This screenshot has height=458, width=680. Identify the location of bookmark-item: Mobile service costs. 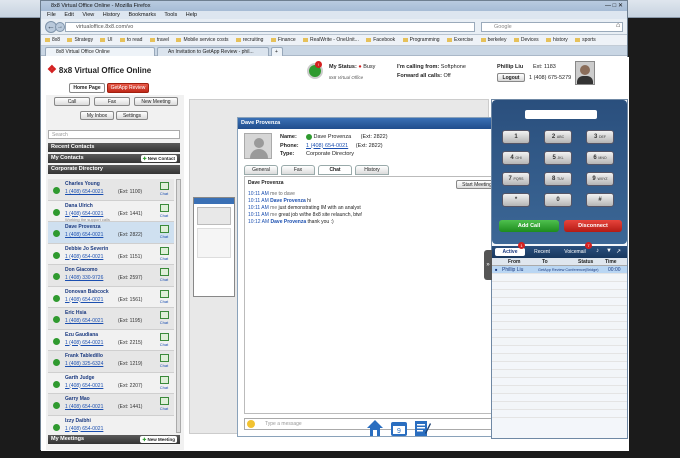
(202, 40).